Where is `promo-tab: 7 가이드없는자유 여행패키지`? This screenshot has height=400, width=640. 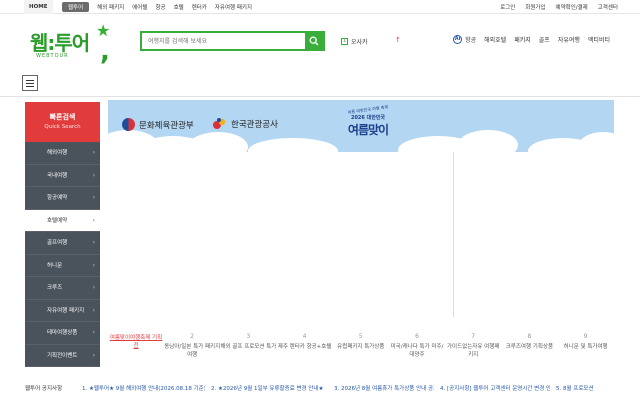
promo-tab: 7 가이드없는자유 여행패키지 is located at coordinates (473, 346).